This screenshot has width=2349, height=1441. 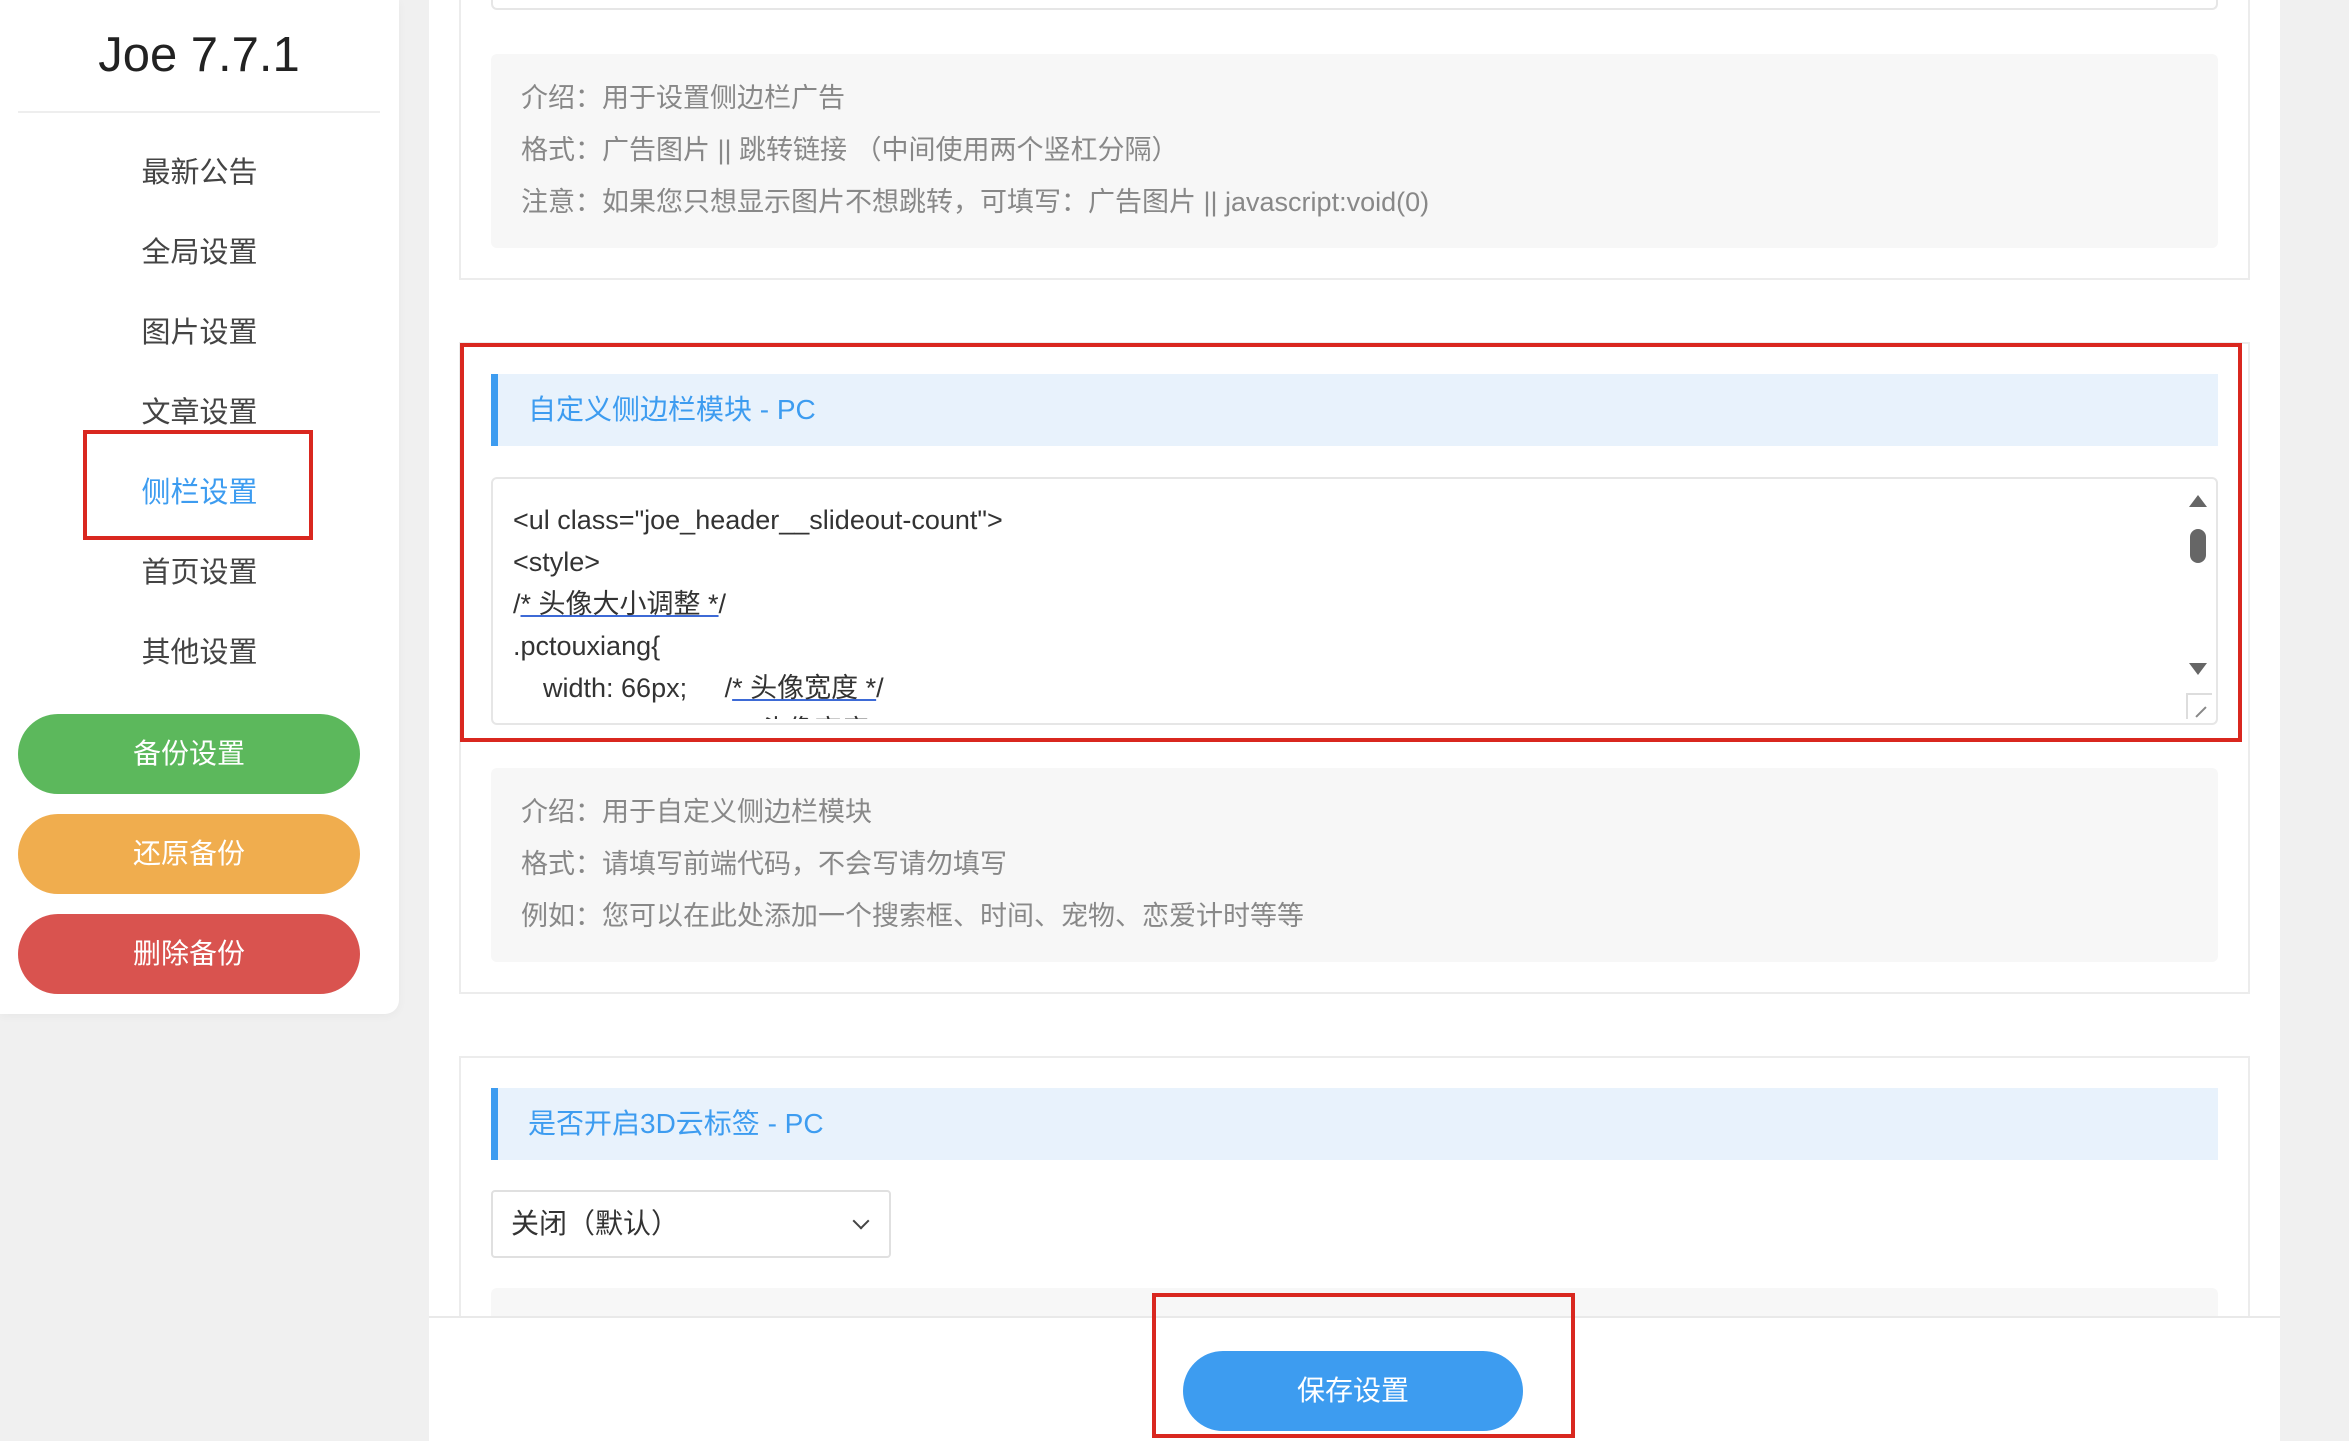 I want to click on backup-button: 备份设置, so click(x=189, y=754).